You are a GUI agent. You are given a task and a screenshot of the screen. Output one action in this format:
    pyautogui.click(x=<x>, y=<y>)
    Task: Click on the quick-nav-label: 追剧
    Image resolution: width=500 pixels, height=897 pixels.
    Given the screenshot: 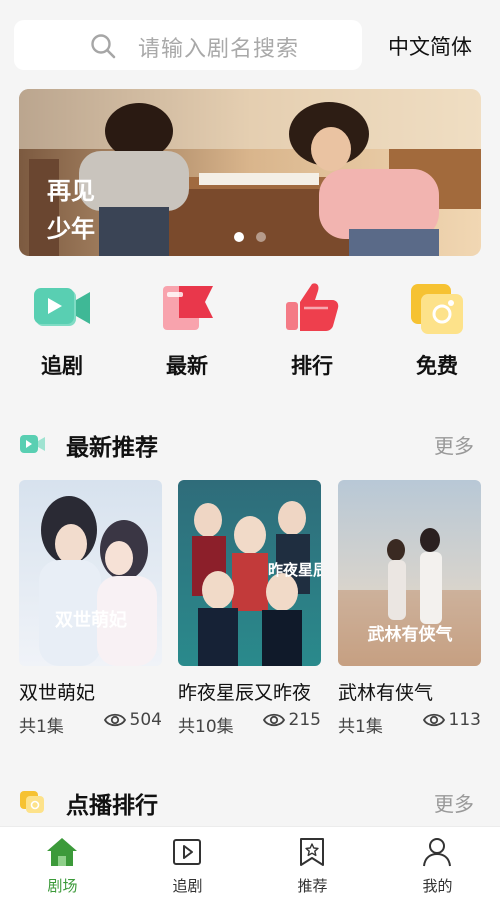 What is the action you would take?
    pyautogui.click(x=62, y=366)
    